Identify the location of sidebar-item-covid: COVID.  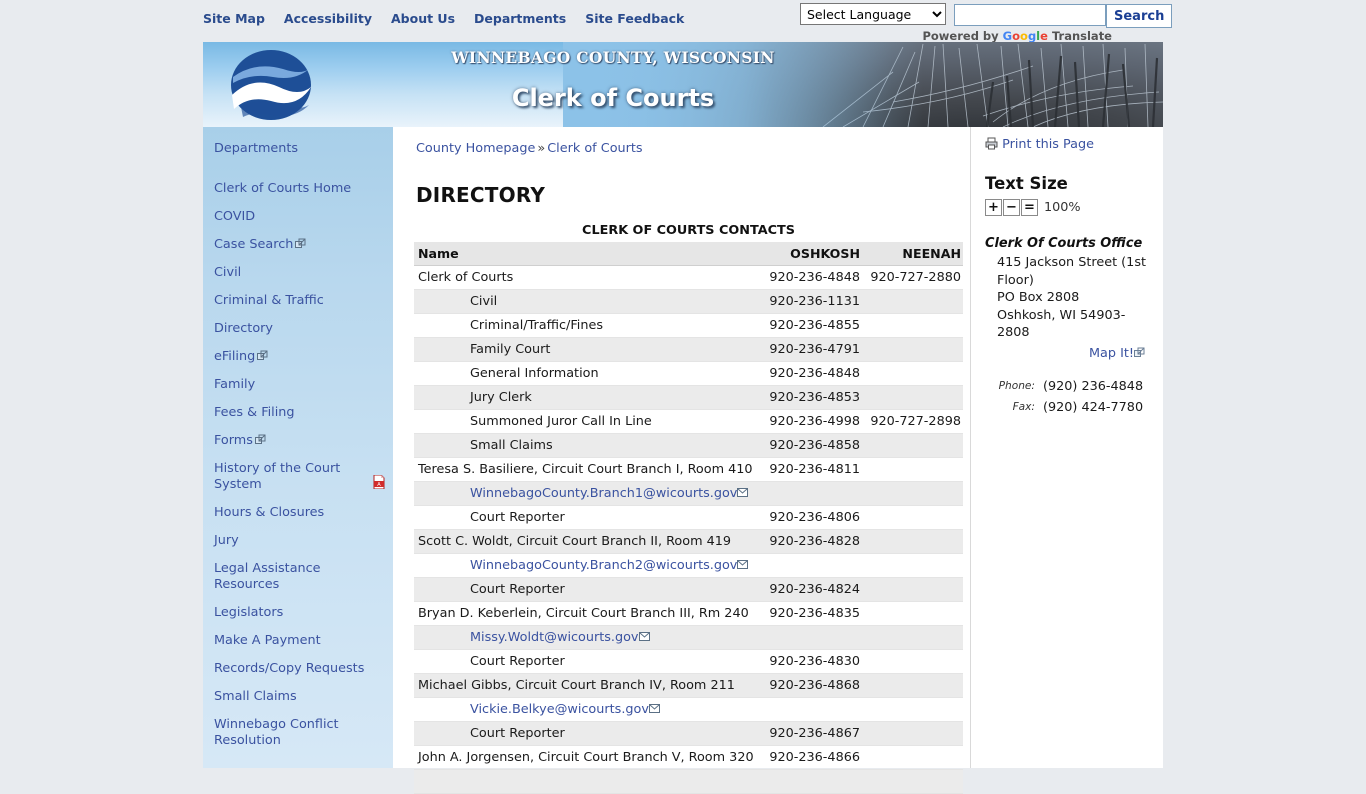
(298, 217).